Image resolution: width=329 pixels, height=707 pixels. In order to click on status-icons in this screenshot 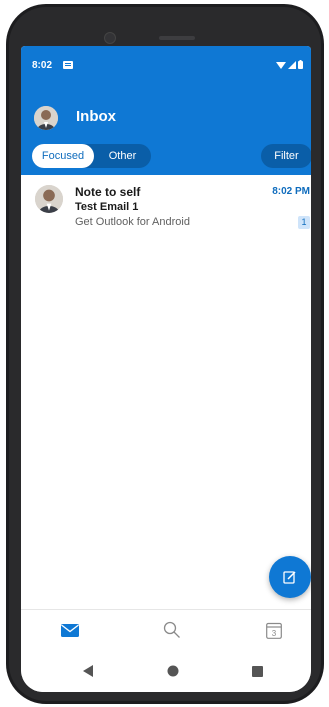, I will do `click(289, 64)`.